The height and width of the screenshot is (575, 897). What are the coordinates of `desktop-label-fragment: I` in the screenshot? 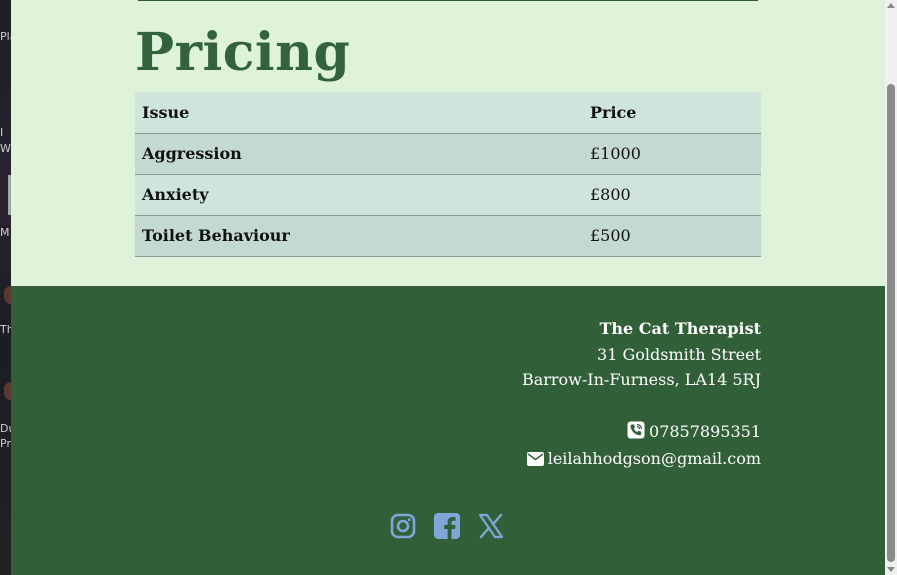 It's located at (2, 132).